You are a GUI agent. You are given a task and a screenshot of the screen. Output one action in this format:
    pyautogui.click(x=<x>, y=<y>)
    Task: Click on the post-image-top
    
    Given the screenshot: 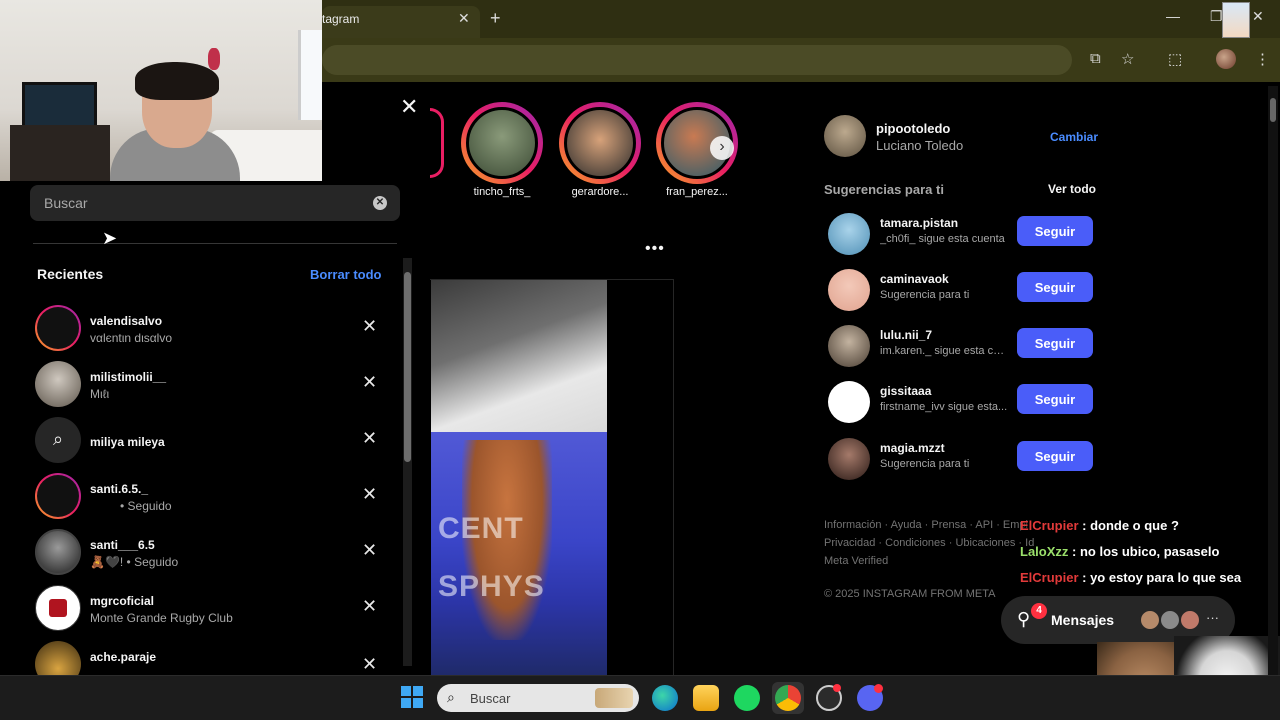 What is the action you would take?
    pyautogui.click(x=519, y=356)
    